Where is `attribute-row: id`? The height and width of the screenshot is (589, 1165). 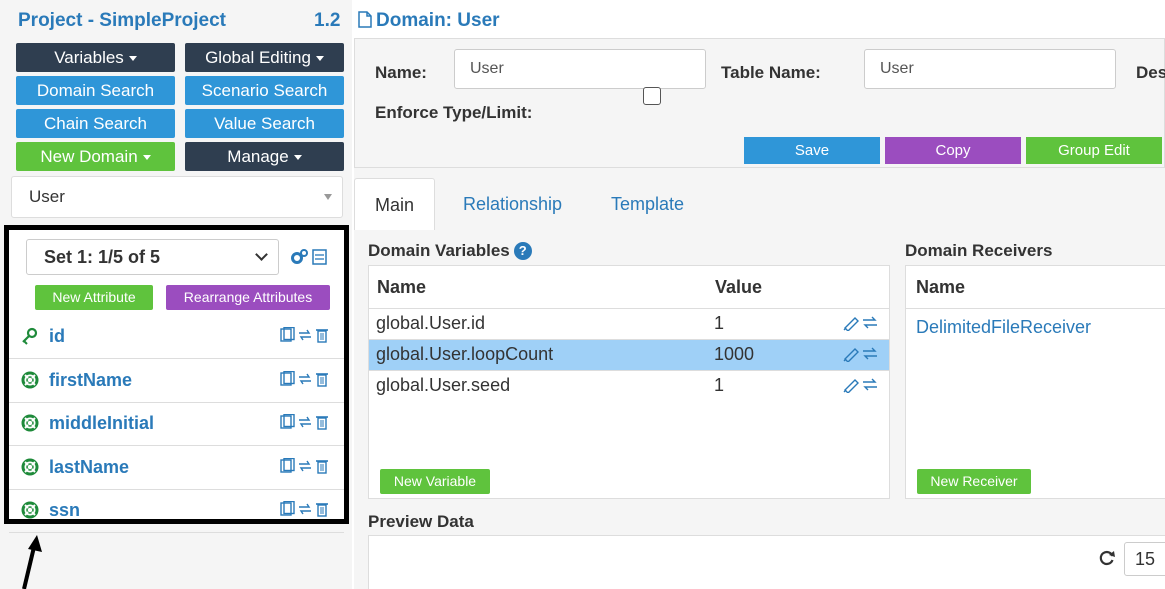
attribute-row: id is located at coordinates (176, 337).